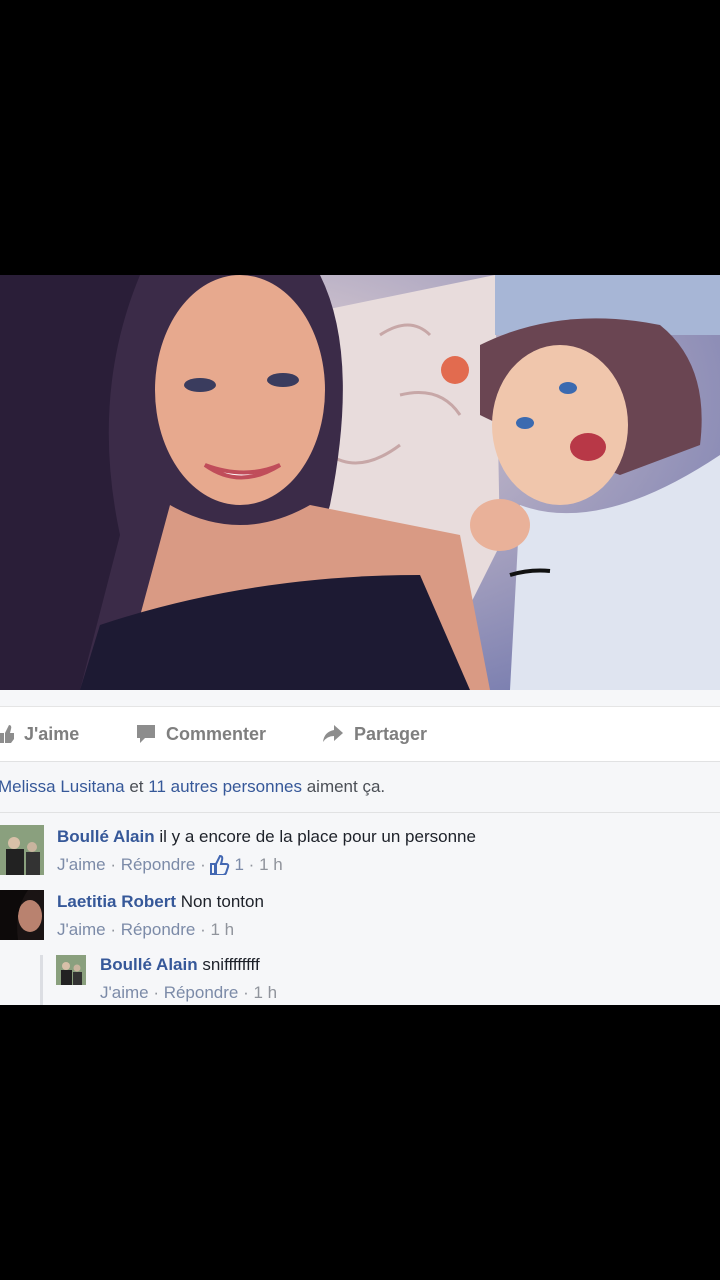 The width and height of the screenshot is (720, 1280). What do you see at coordinates (216, 733) in the screenshot?
I see `comment-button-label: Commenter` at bounding box center [216, 733].